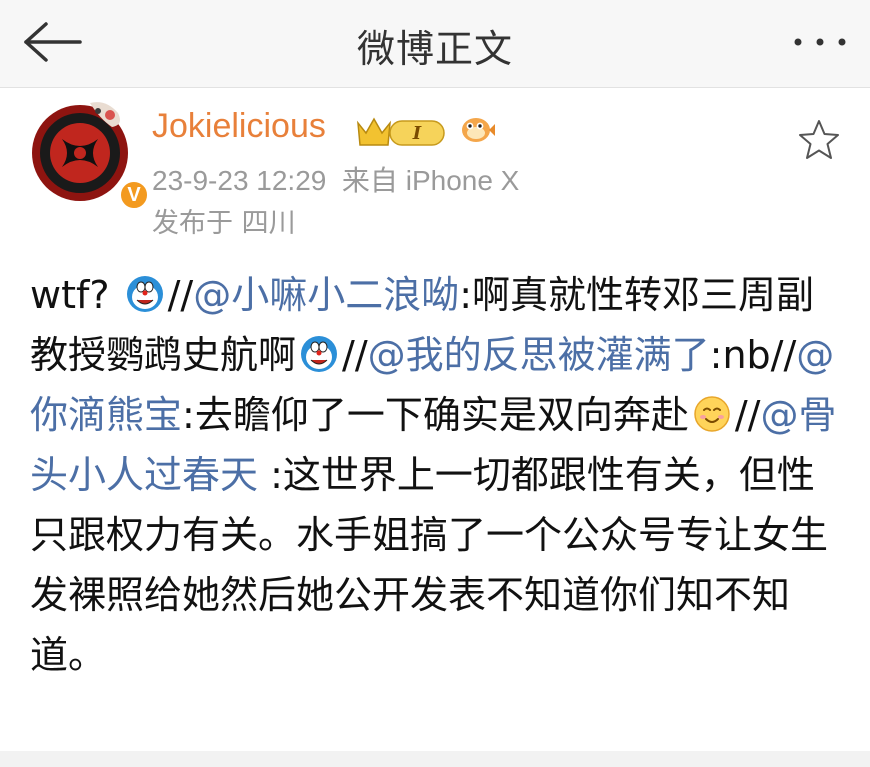 The height and width of the screenshot is (767, 870). Describe the element at coordinates (369, 180) in the screenshot. I see `source-prefix: 来自` at that location.